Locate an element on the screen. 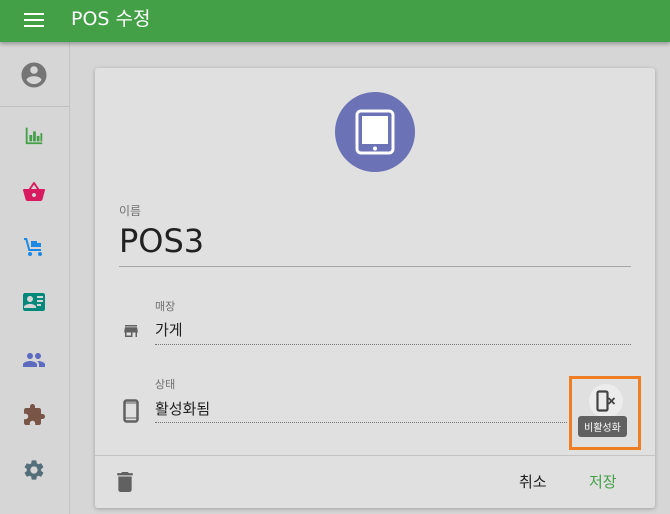  delete-button is located at coordinates (127, 483).